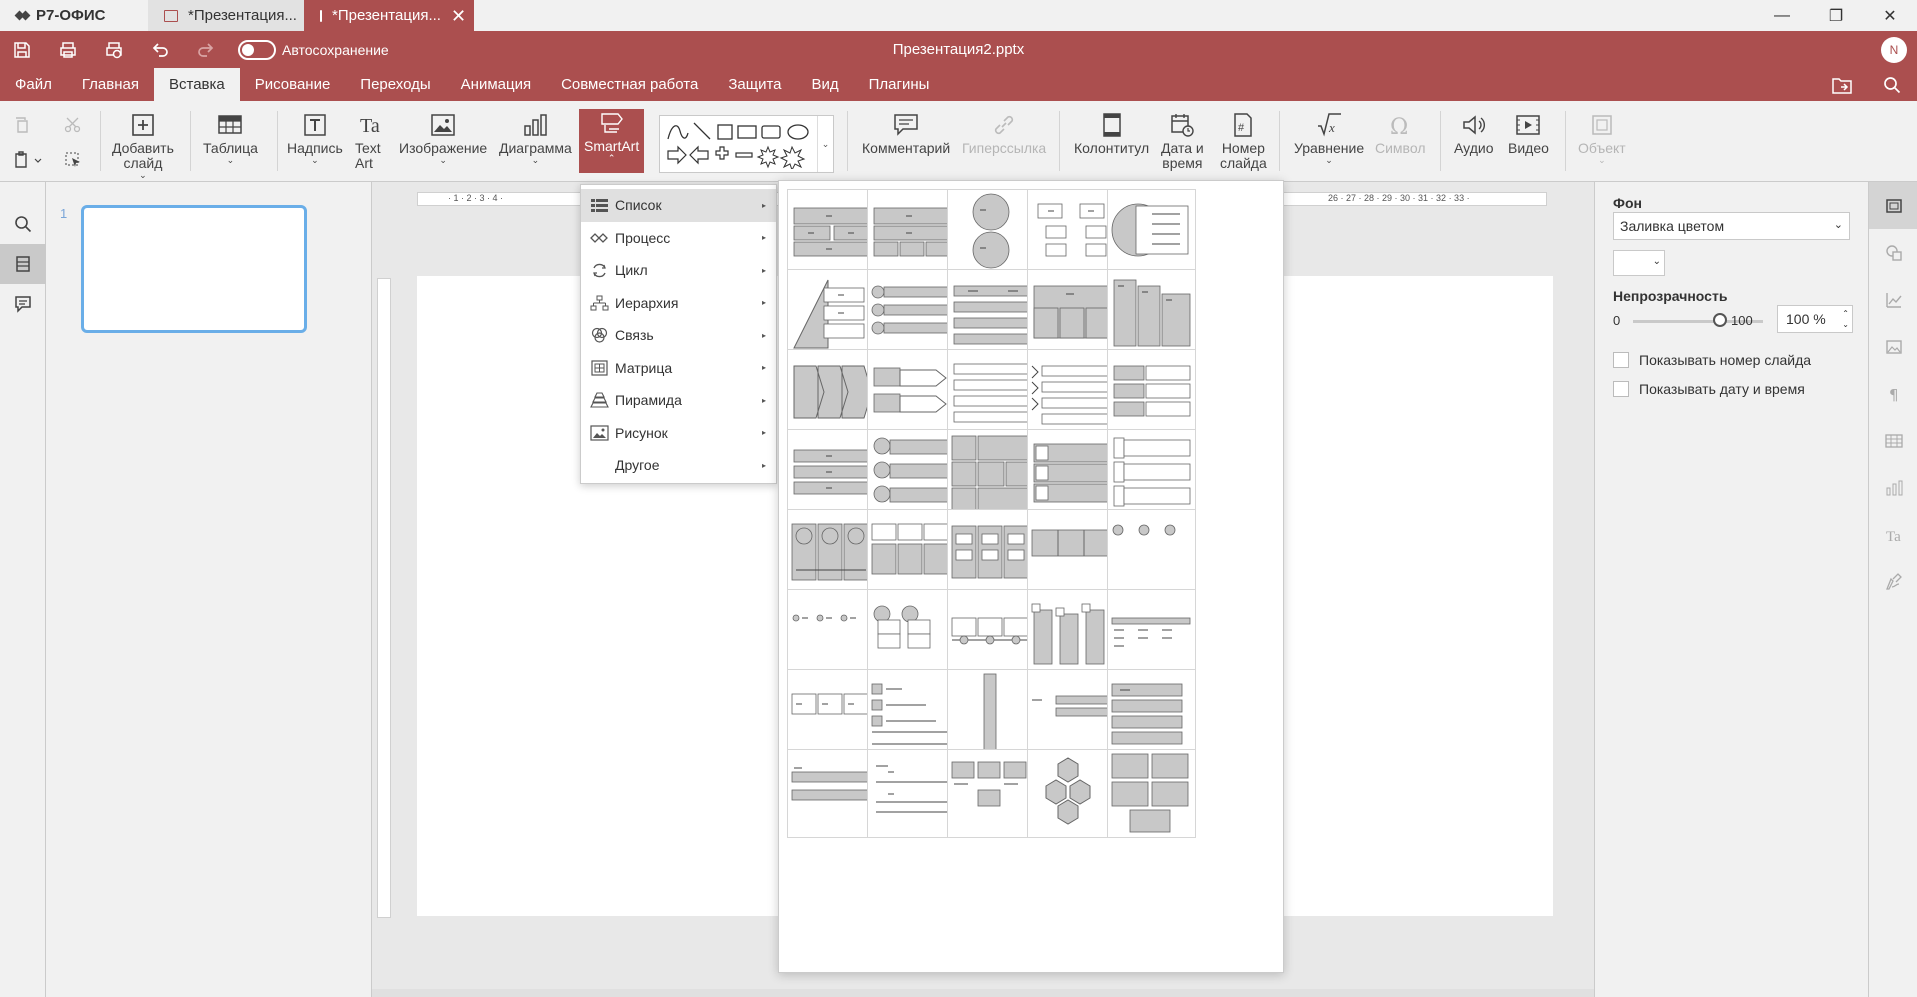  What do you see at coordinates (678, 368) in the screenshot?
I see `smartart-menu-item: Матрица ▸` at bounding box center [678, 368].